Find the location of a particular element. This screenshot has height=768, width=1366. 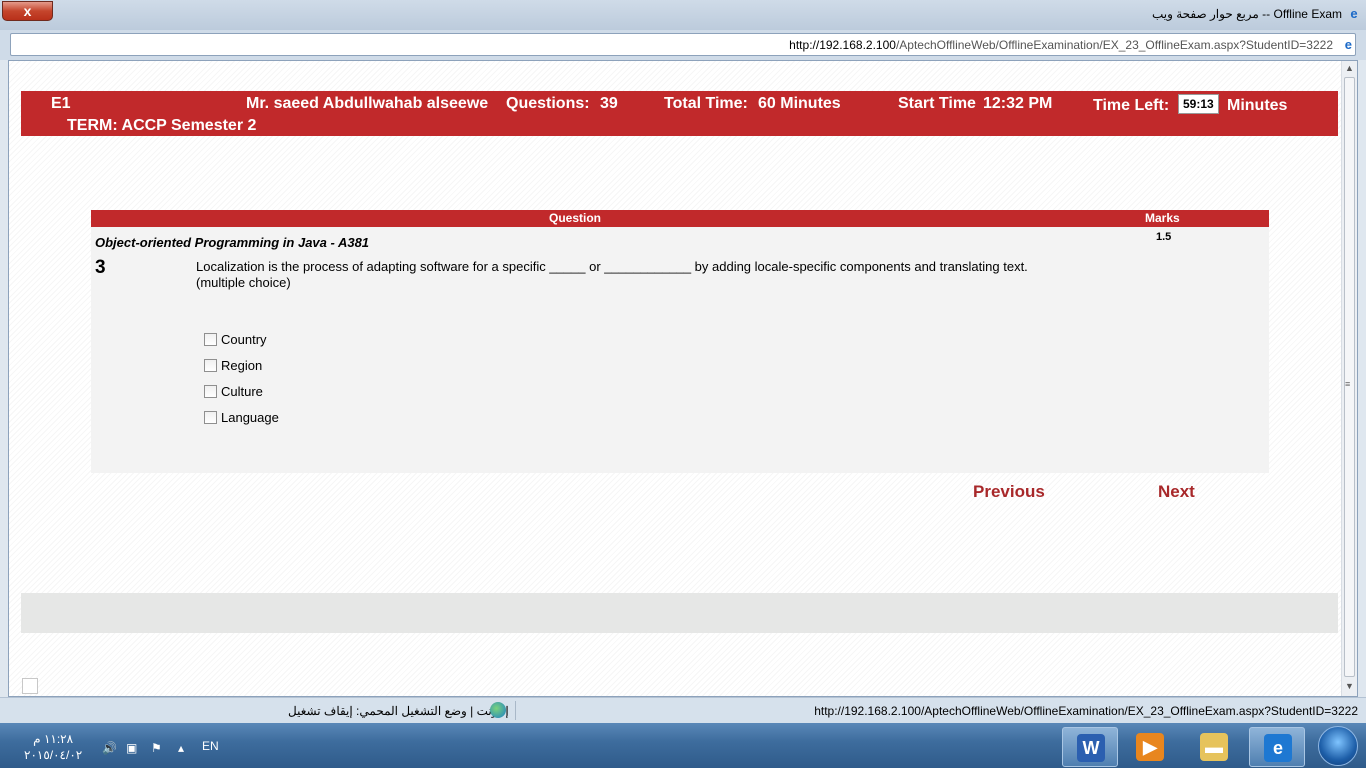

action-center-icon: ⚑ is located at coordinates (156, 748).